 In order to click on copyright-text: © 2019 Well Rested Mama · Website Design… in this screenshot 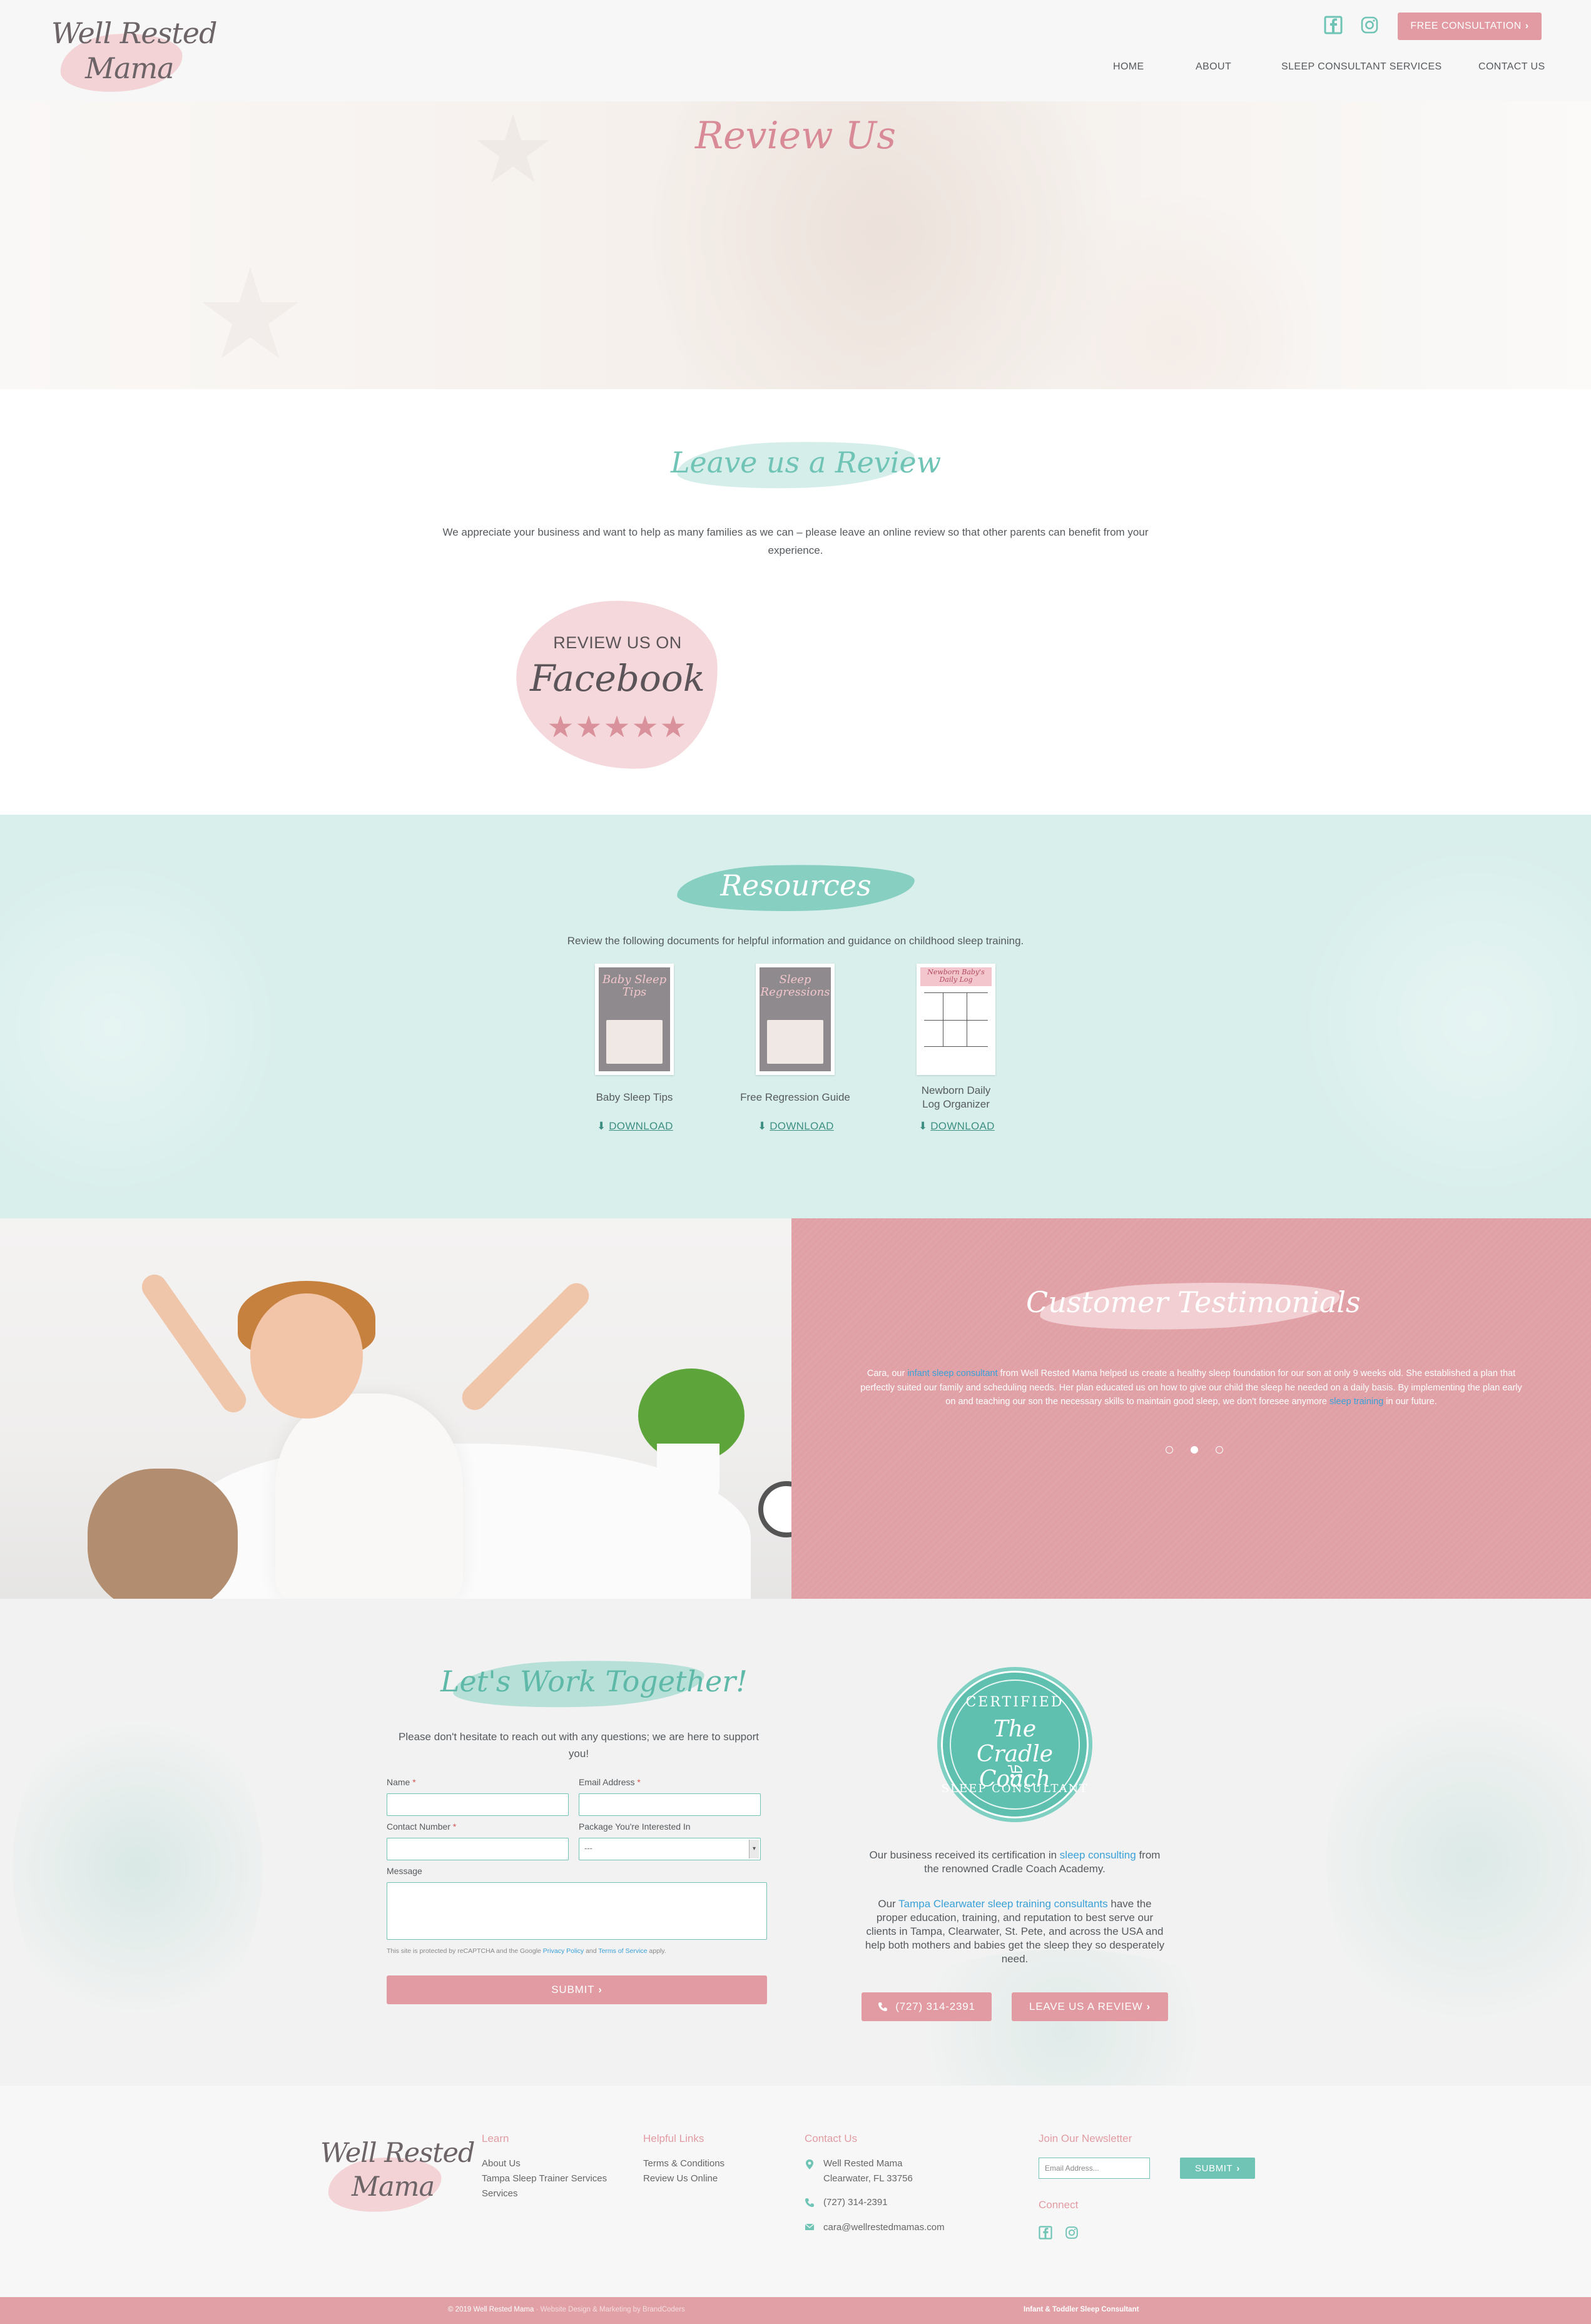, I will do `click(566, 2310)`.